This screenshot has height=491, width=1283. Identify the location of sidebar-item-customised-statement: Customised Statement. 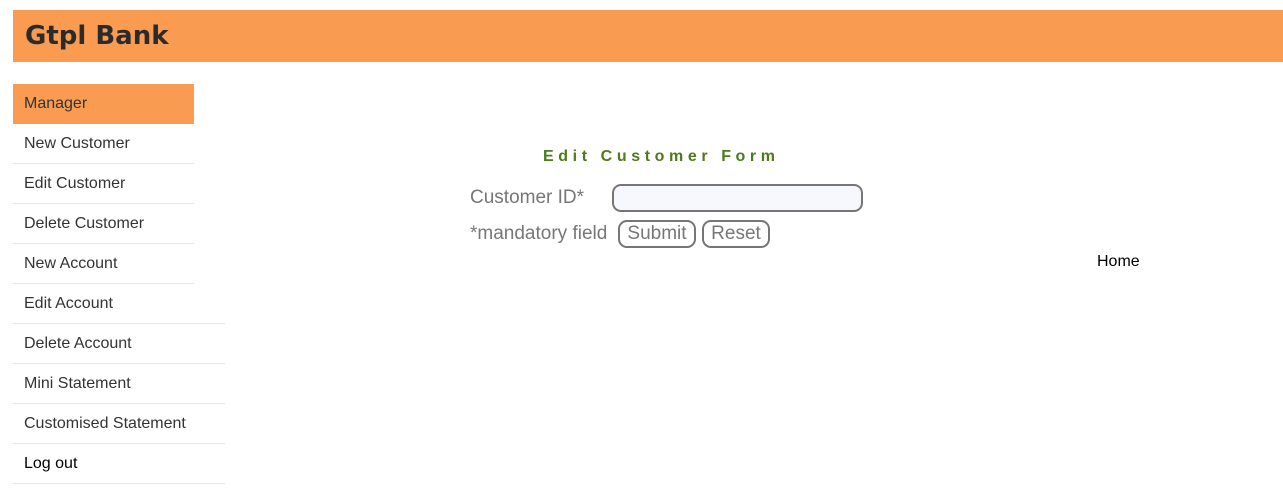
(119, 424).